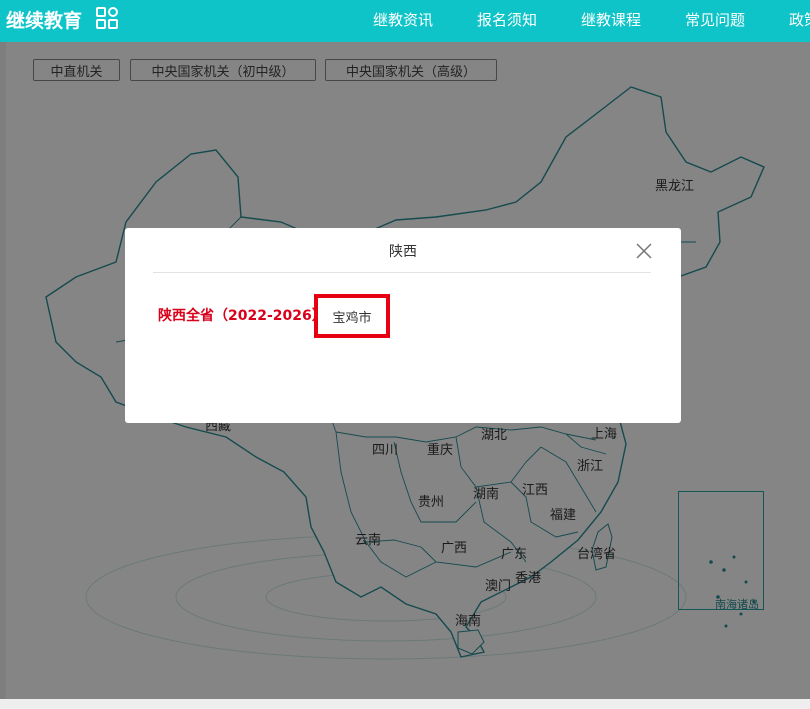 This screenshot has width=810, height=709. What do you see at coordinates (403, 252) in the screenshot?
I see `modal-title: 陕西` at bounding box center [403, 252].